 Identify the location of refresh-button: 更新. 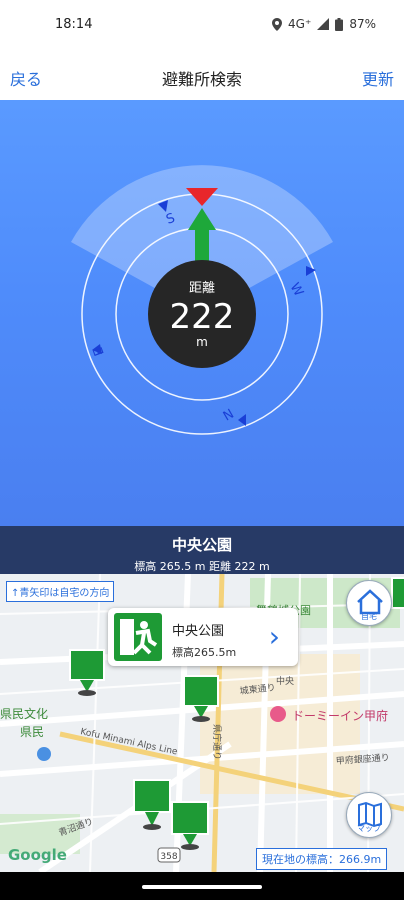
(378, 78).